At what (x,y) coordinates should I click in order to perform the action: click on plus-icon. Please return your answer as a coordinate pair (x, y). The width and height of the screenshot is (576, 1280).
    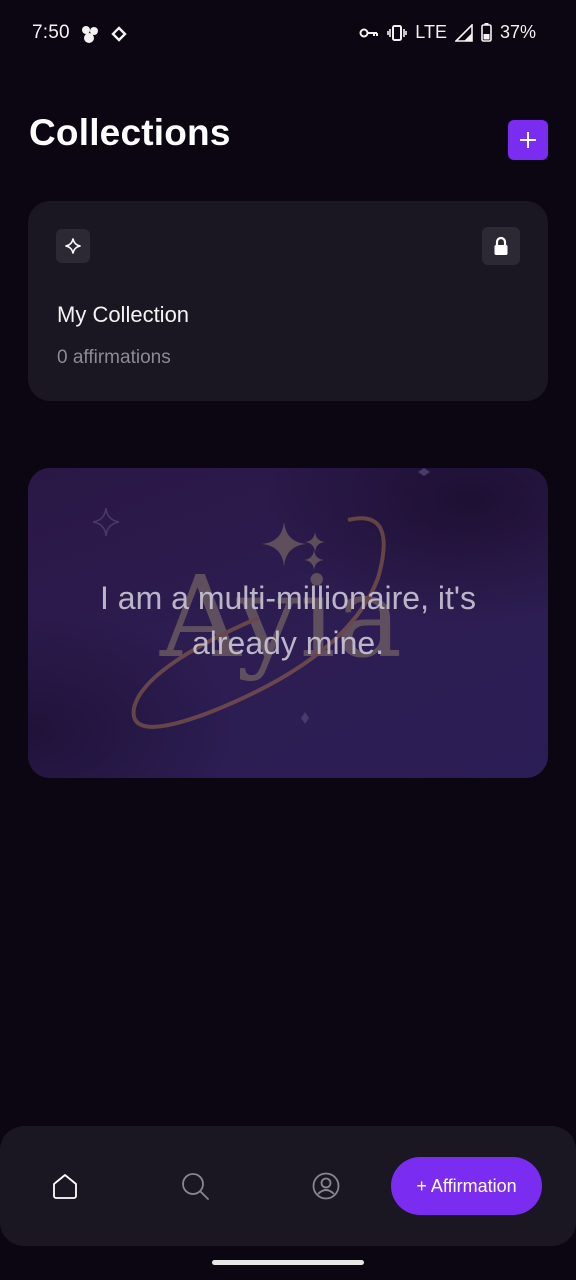
    Looking at the image, I should click on (528, 140).